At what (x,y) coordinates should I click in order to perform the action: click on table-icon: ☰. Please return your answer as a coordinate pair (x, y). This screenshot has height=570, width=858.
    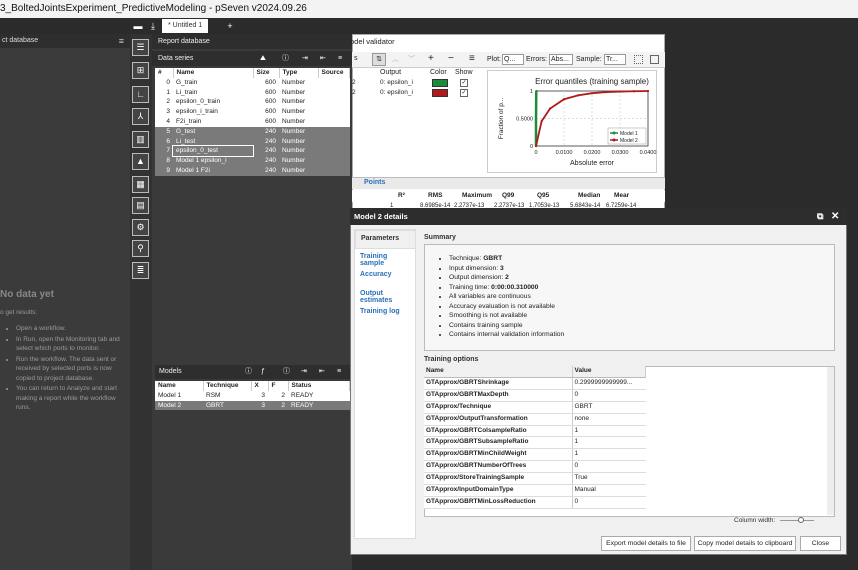
    Looking at the image, I should click on (140, 47).